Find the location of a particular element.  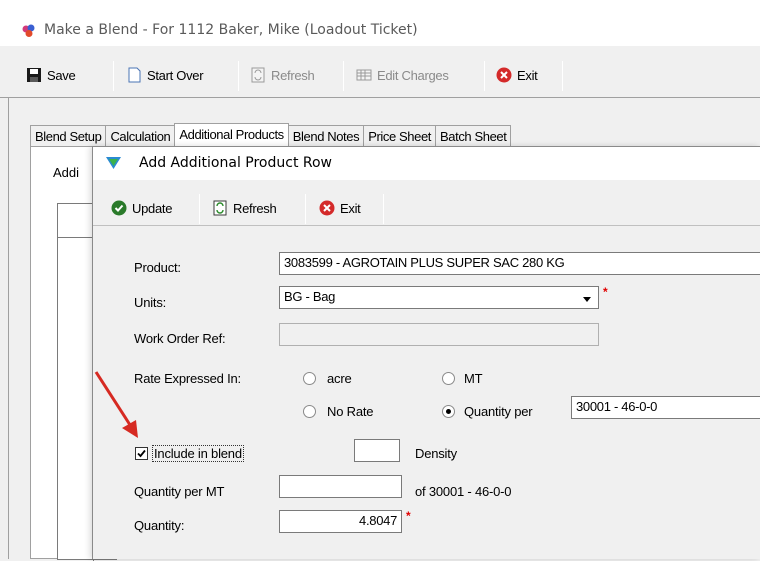

dialog-toolbar: Update Refresh Exit is located at coordinates (426, 206).